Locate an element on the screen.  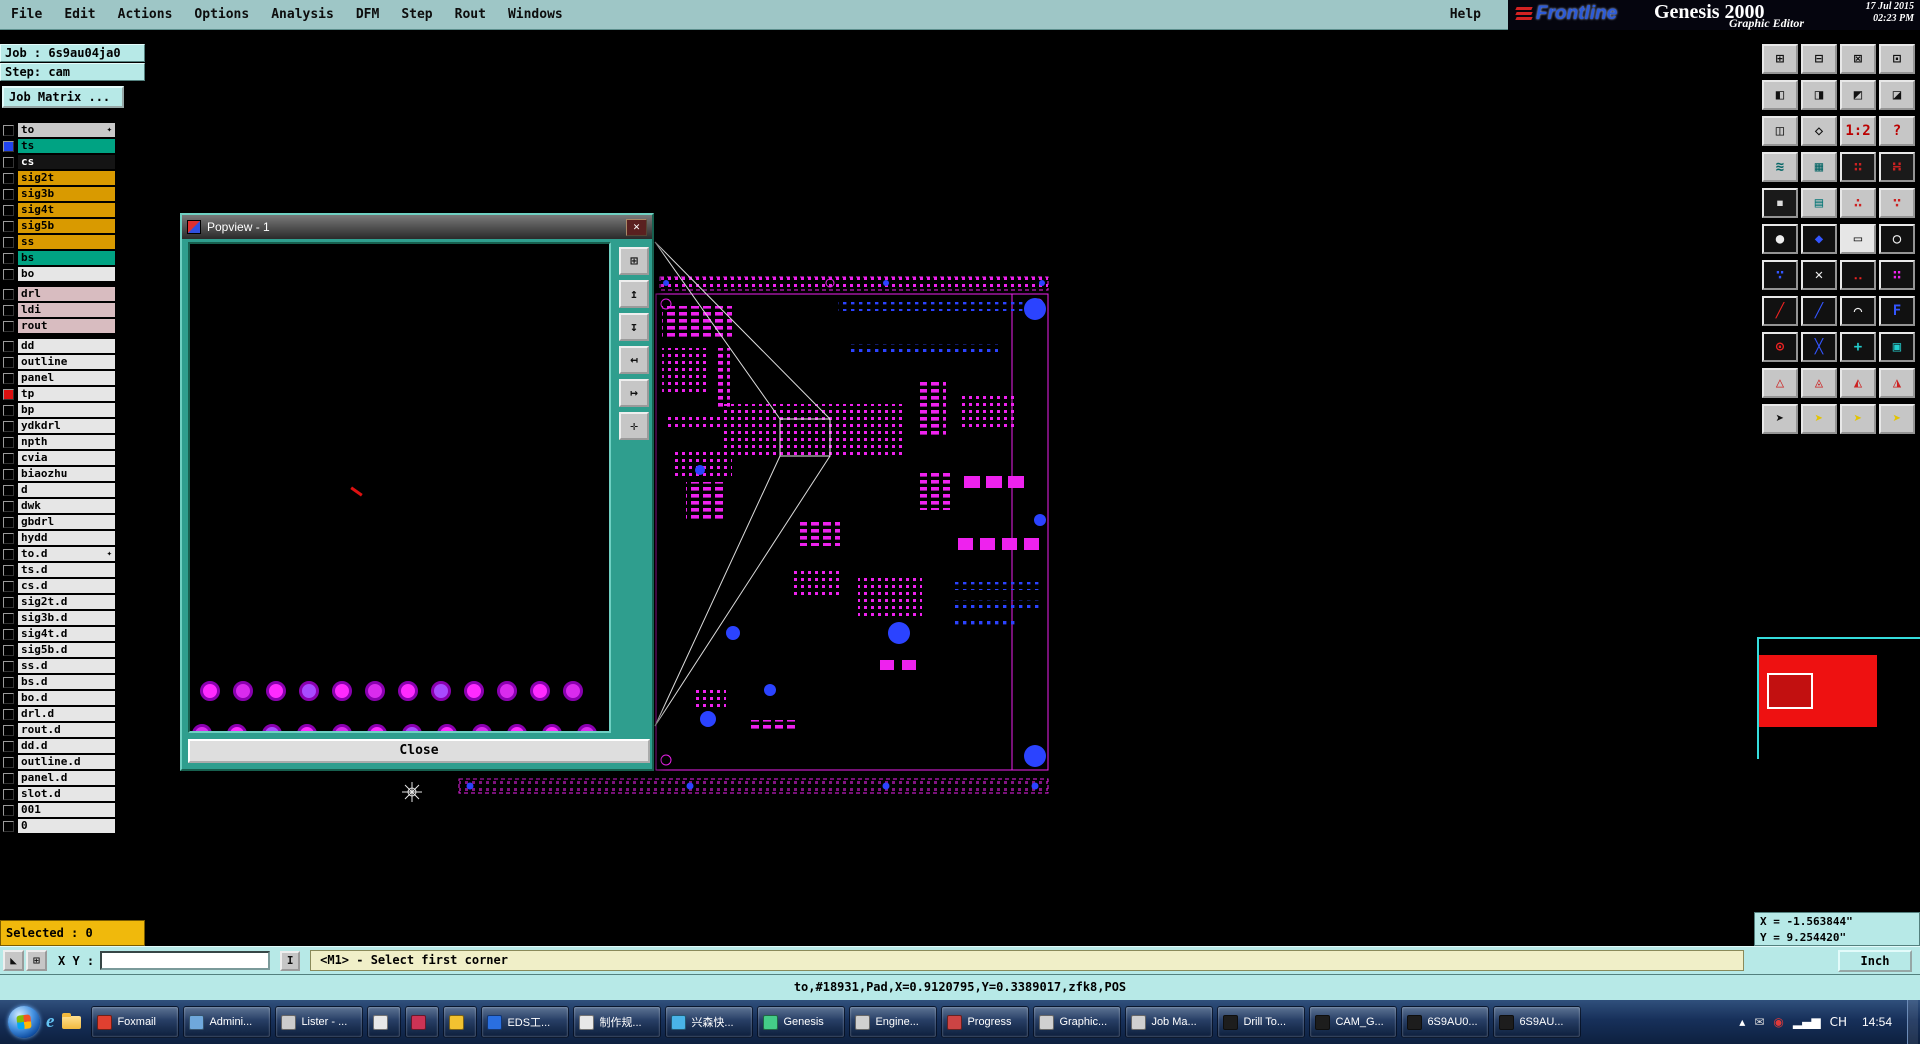
layer-name: cs.d is located at coordinates (66, 586).